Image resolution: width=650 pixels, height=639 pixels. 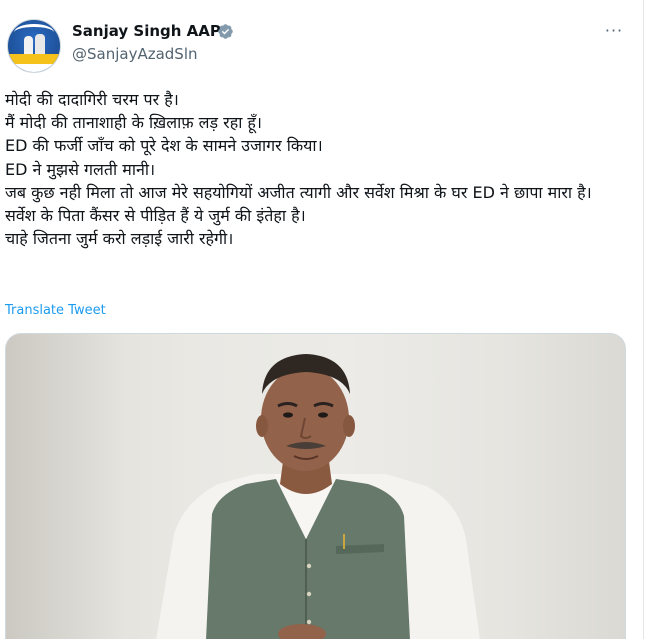 What do you see at coordinates (614, 31) in the screenshot?
I see `more-options-icon: ···` at bounding box center [614, 31].